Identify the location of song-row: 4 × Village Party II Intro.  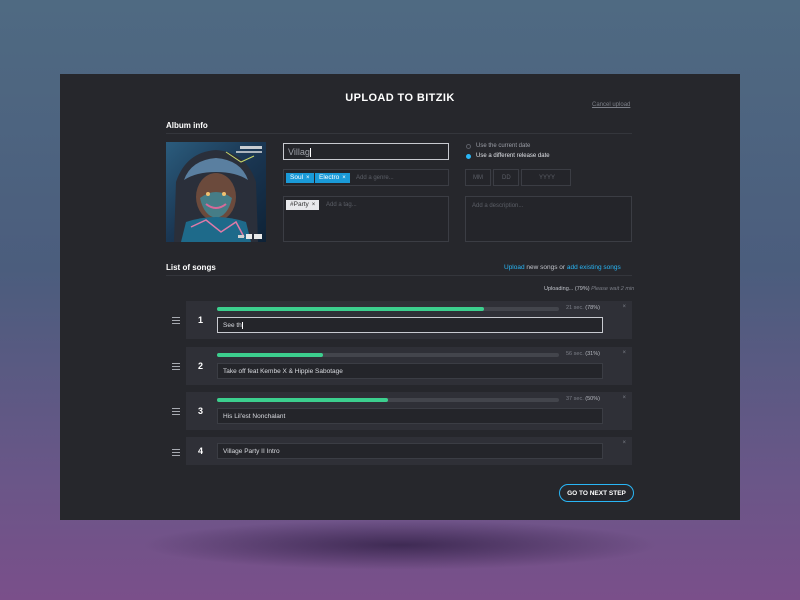
(409, 451).